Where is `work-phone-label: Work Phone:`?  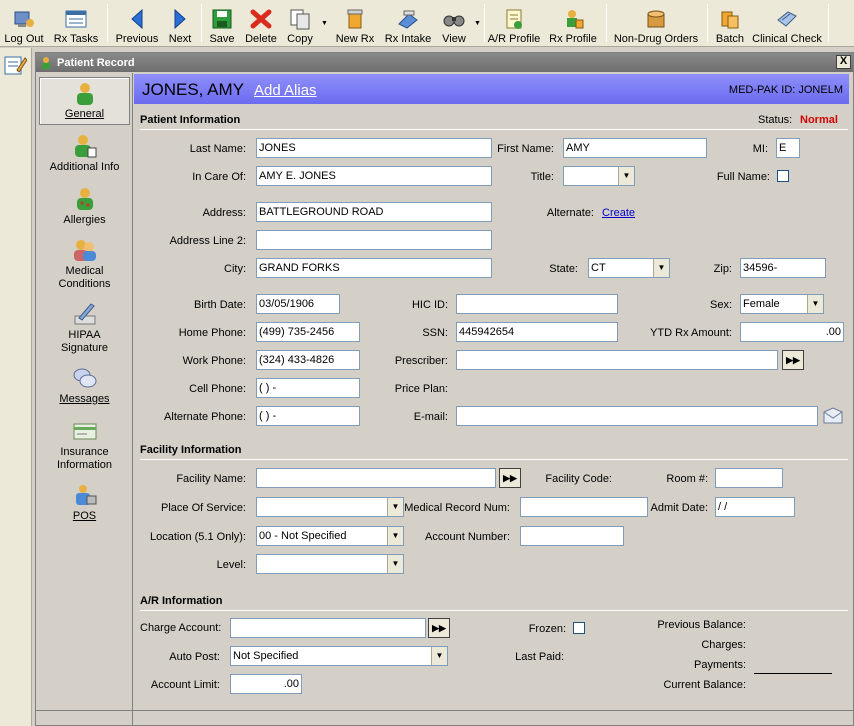
work-phone-label: Work Phone: is located at coordinates (214, 361).